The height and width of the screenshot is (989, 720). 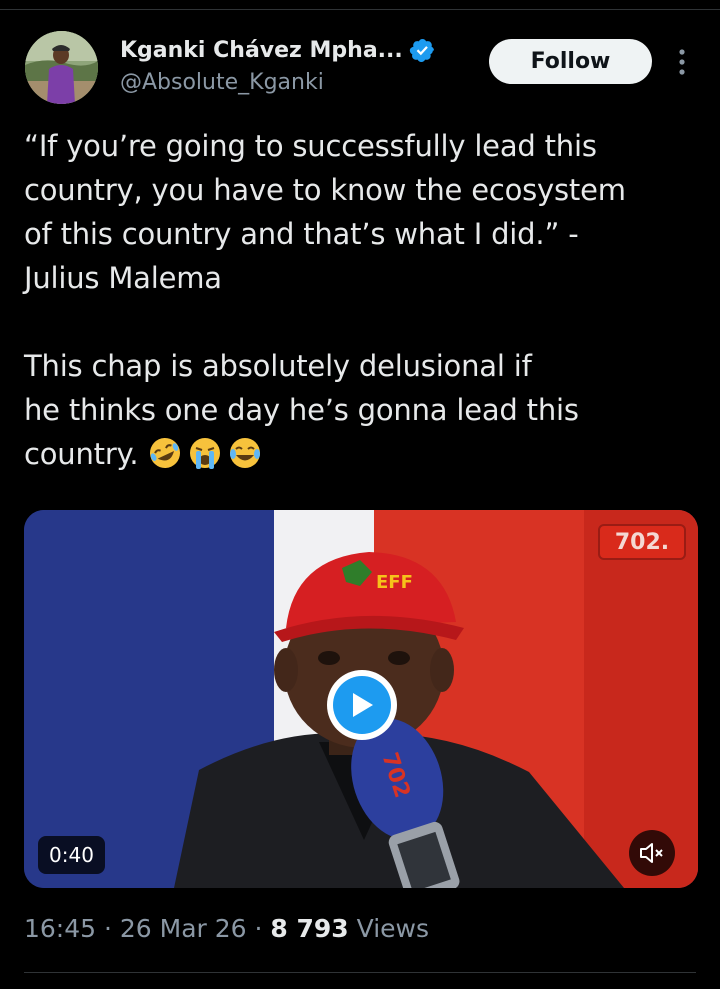 What do you see at coordinates (389, 928) in the screenshot?
I see `views-label: Views` at bounding box center [389, 928].